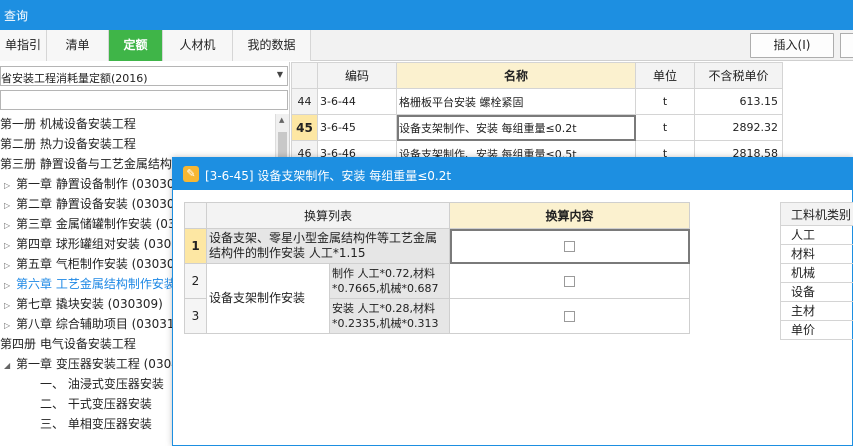  Describe the element at coordinates (68, 124) in the screenshot. I see `tree-item: 第一册 机械设备安装工程` at that location.